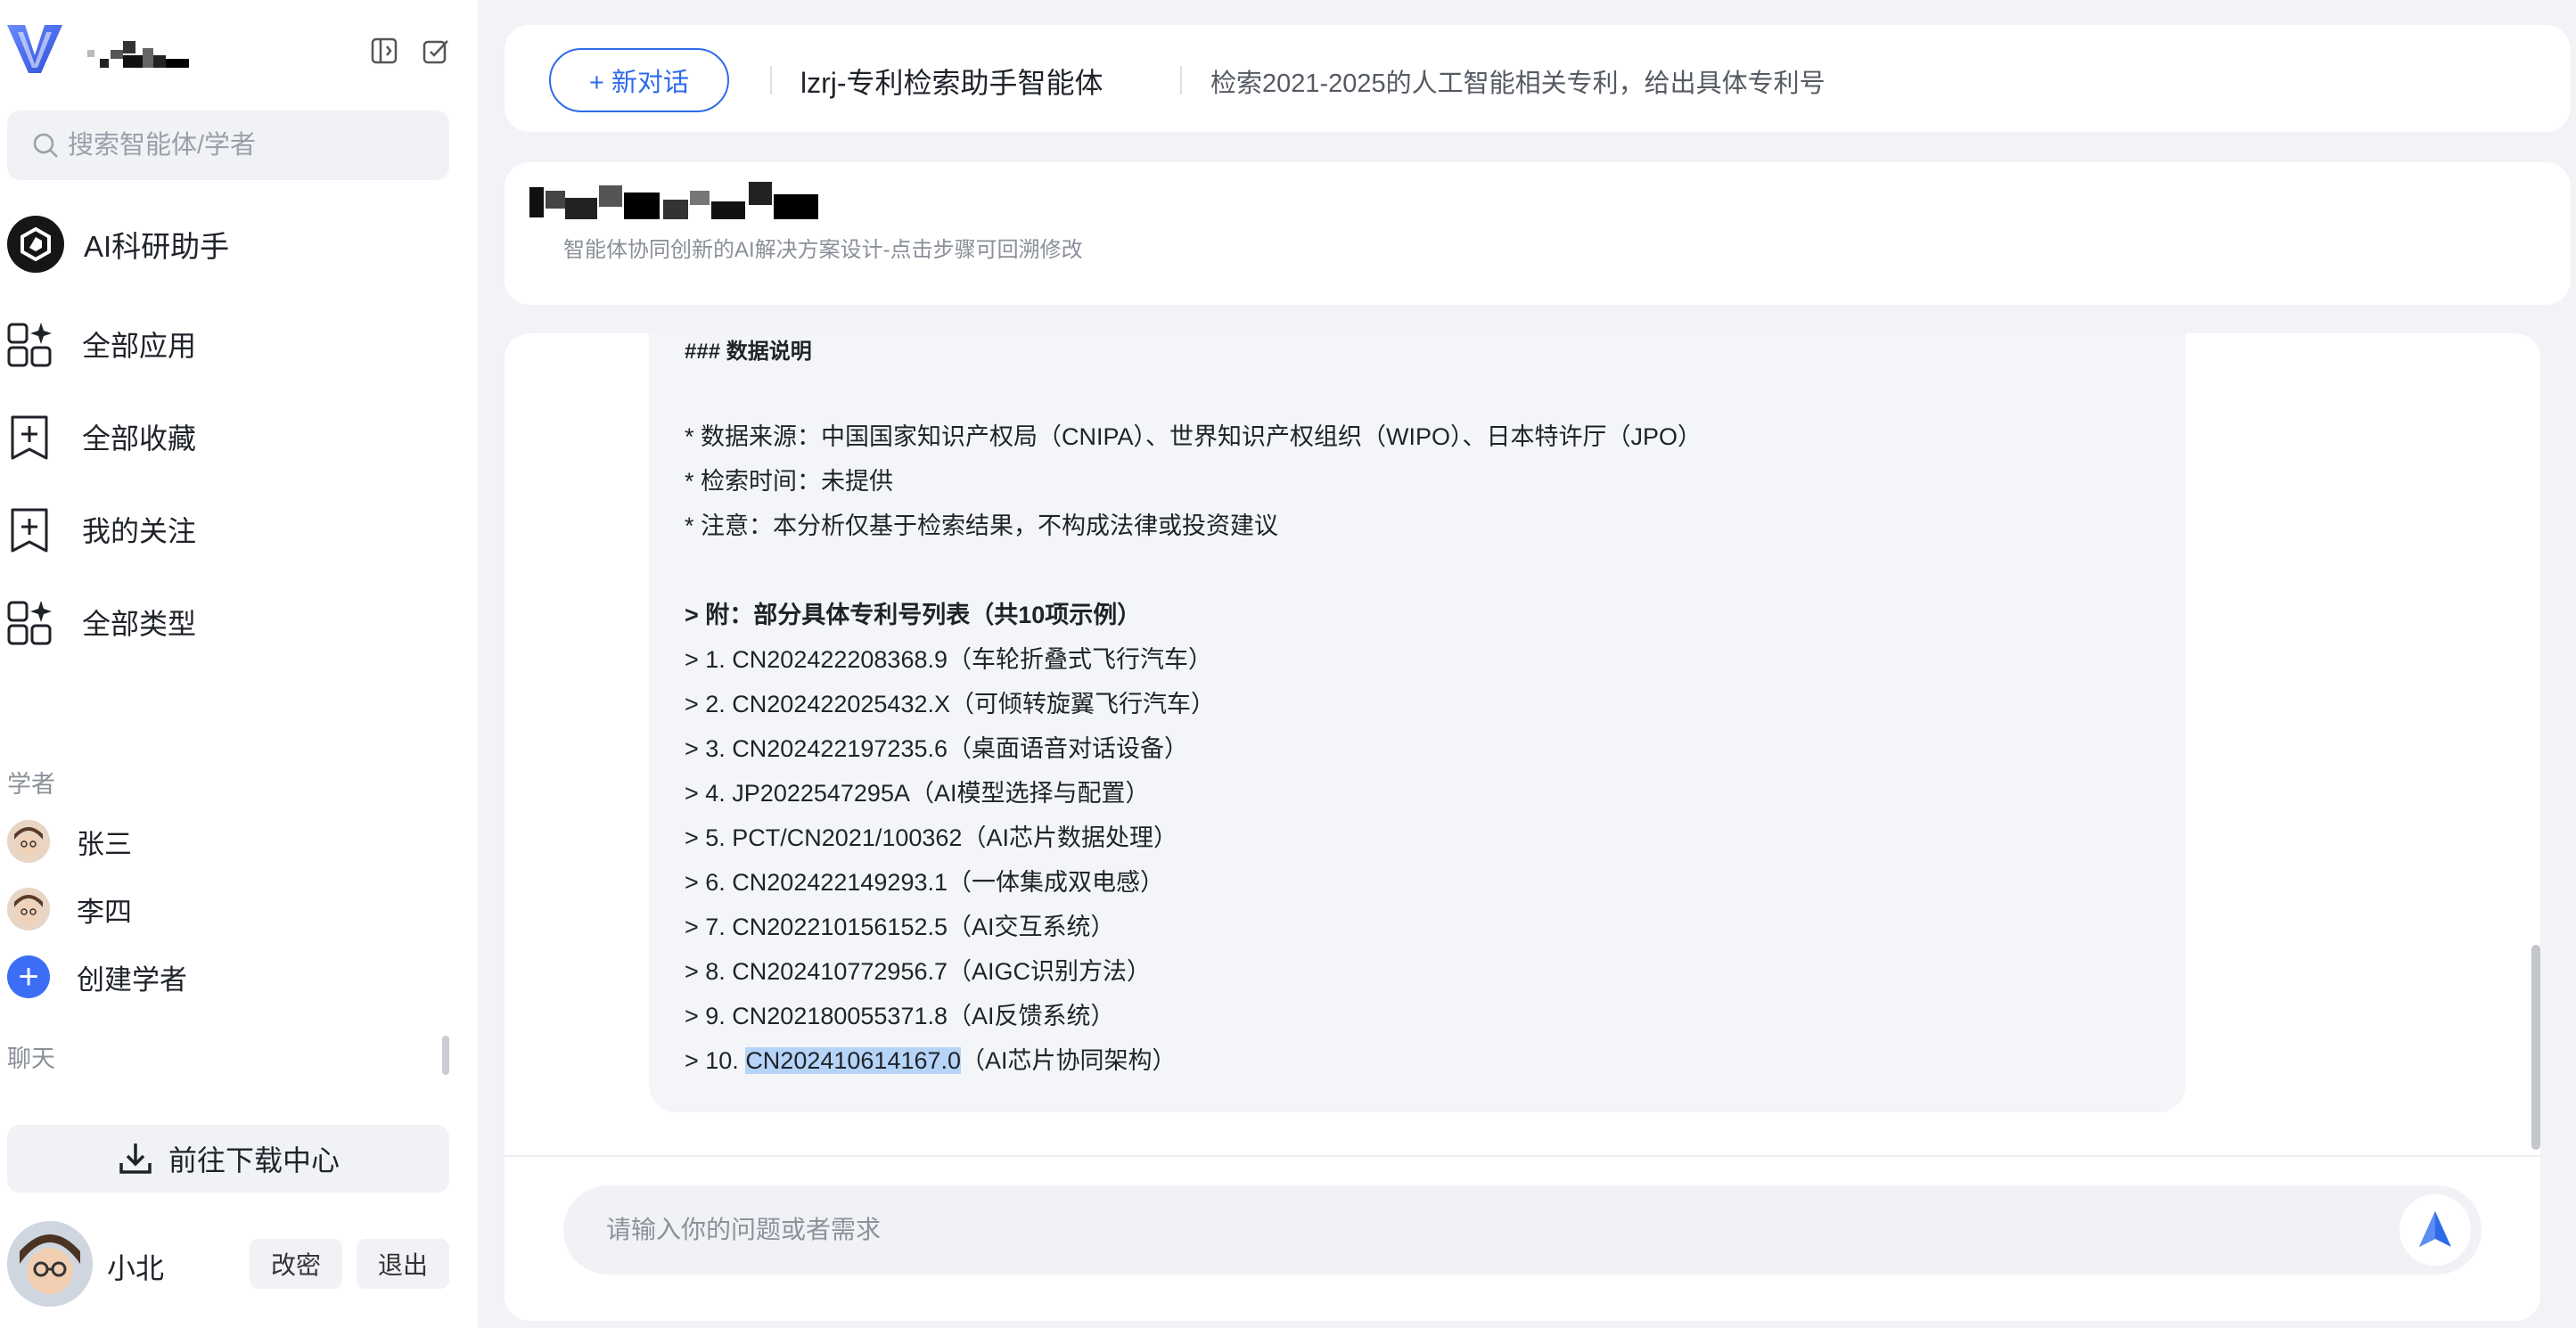 The width and height of the screenshot is (2576, 1328). I want to click on new-chat-button: + 新对话, so click(639, 80).